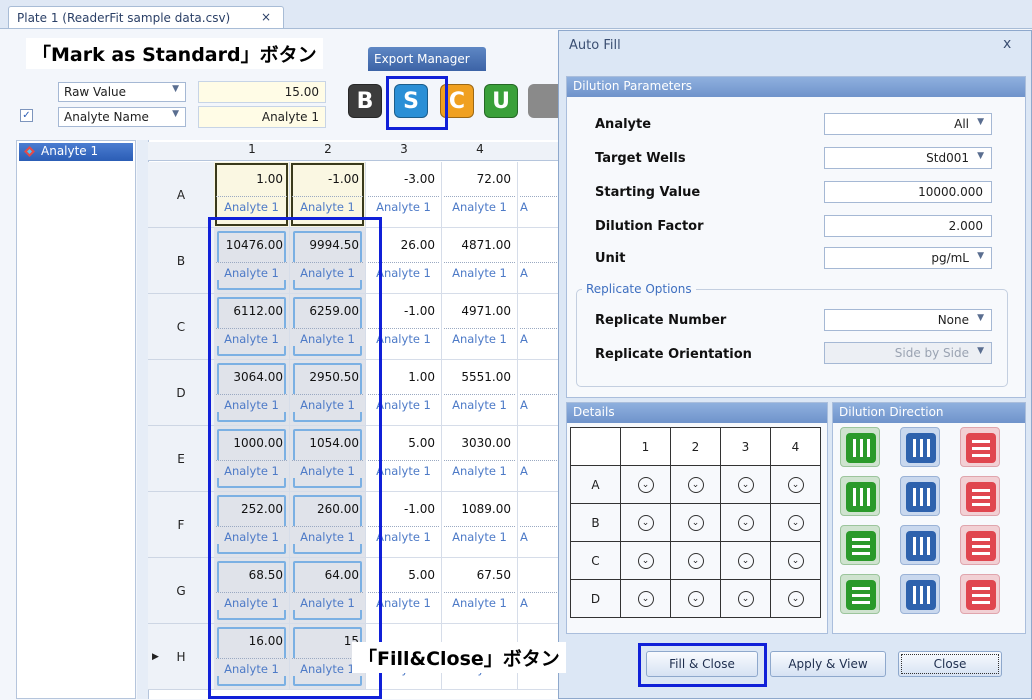 The width and height of the screenshot is (1032, 700). Describe the element at coordinates (181, 591) in the screenshot. I see `row-header: G` at that location.